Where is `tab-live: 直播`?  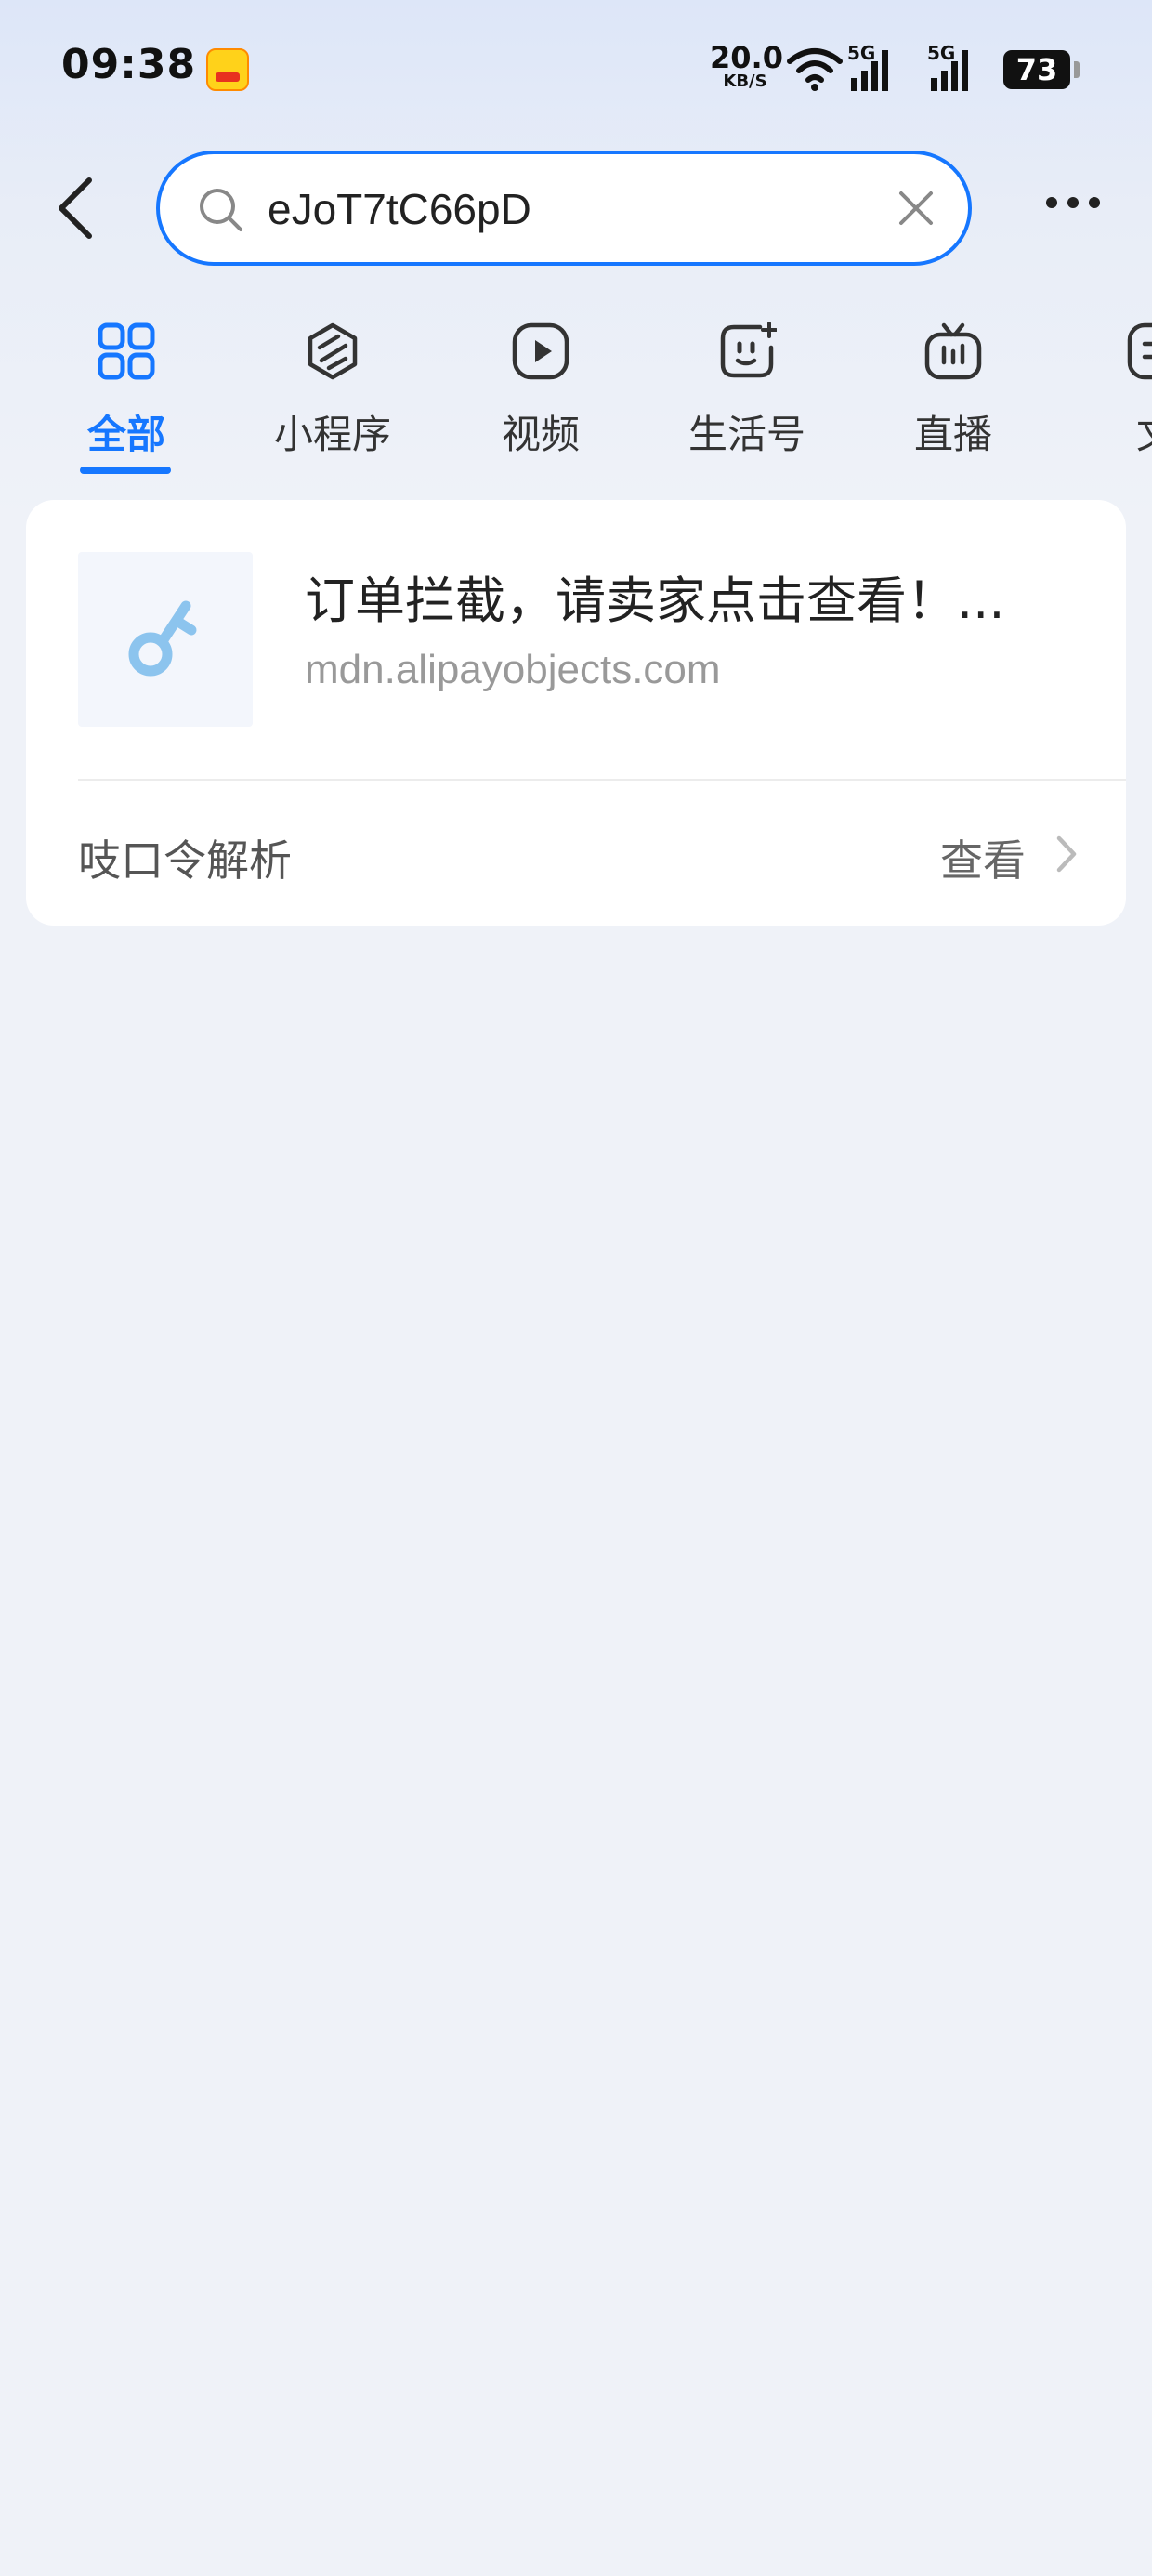 tab-live: 直播 is located at coordinates (953, 390).